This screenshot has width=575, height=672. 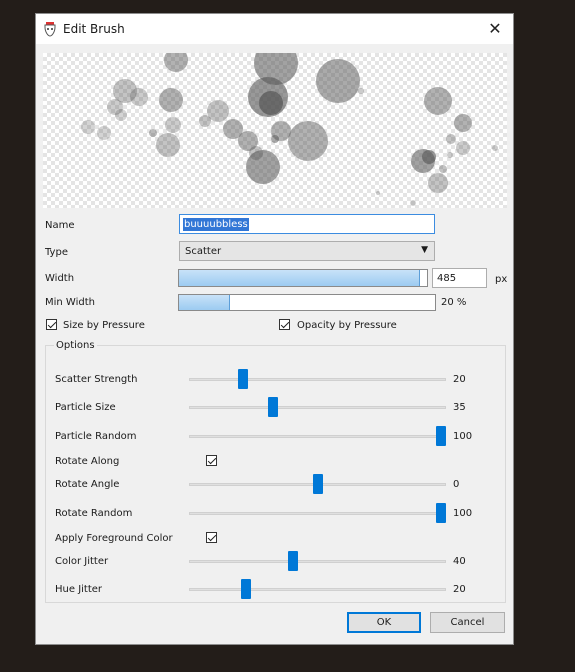 What do you see at coordinates (424, 250) in the screenshot?
I see `chevron-down-icon: ▼` at bounding box center [424, 250].